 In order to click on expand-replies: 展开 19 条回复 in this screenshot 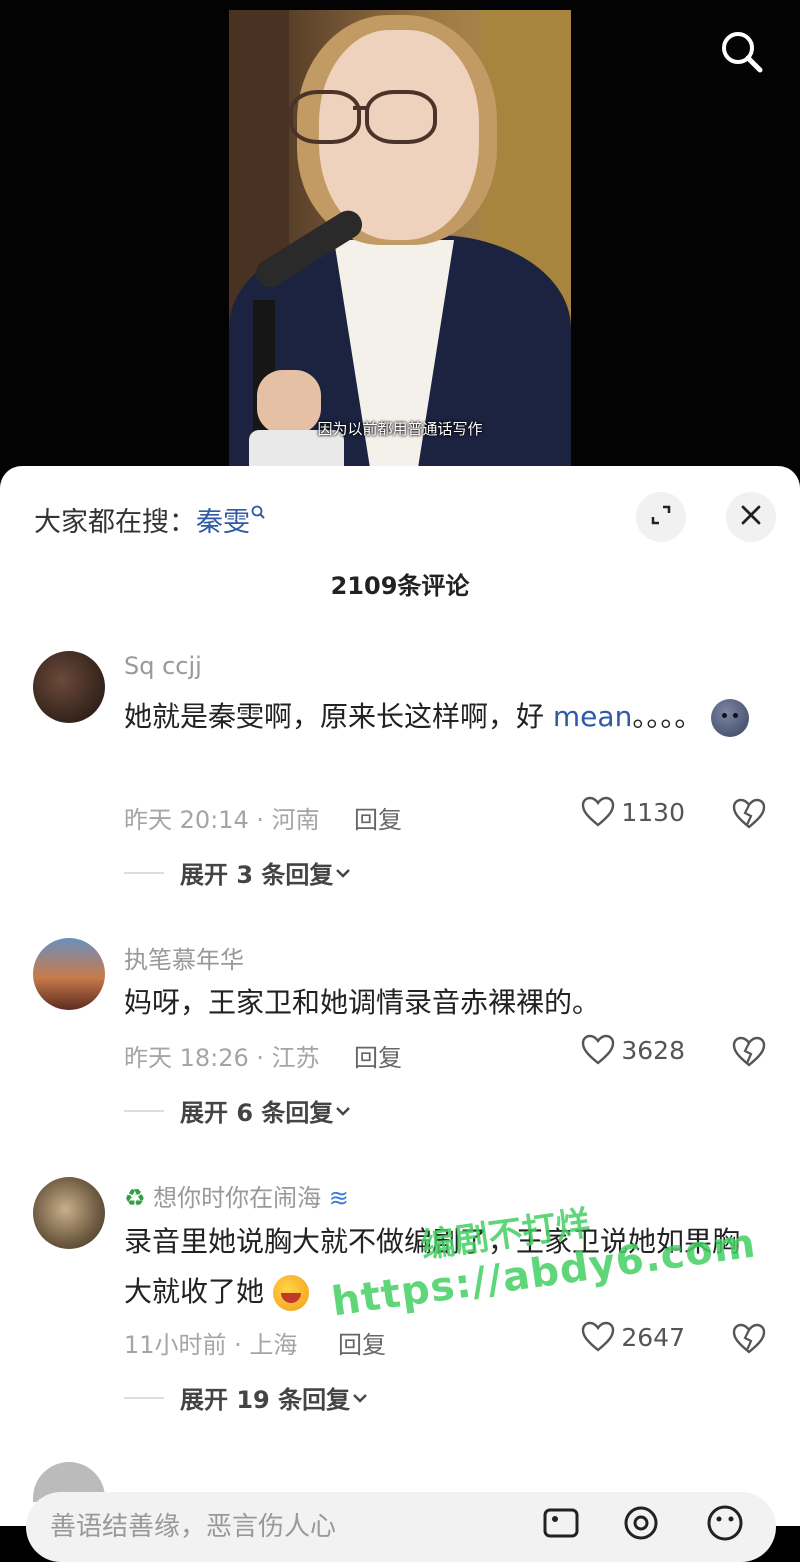, I will do `click(247, 1397)`.